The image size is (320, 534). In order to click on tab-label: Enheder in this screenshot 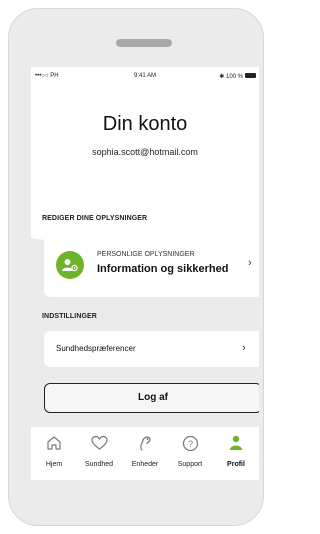, I will do `click(145, 464)`.